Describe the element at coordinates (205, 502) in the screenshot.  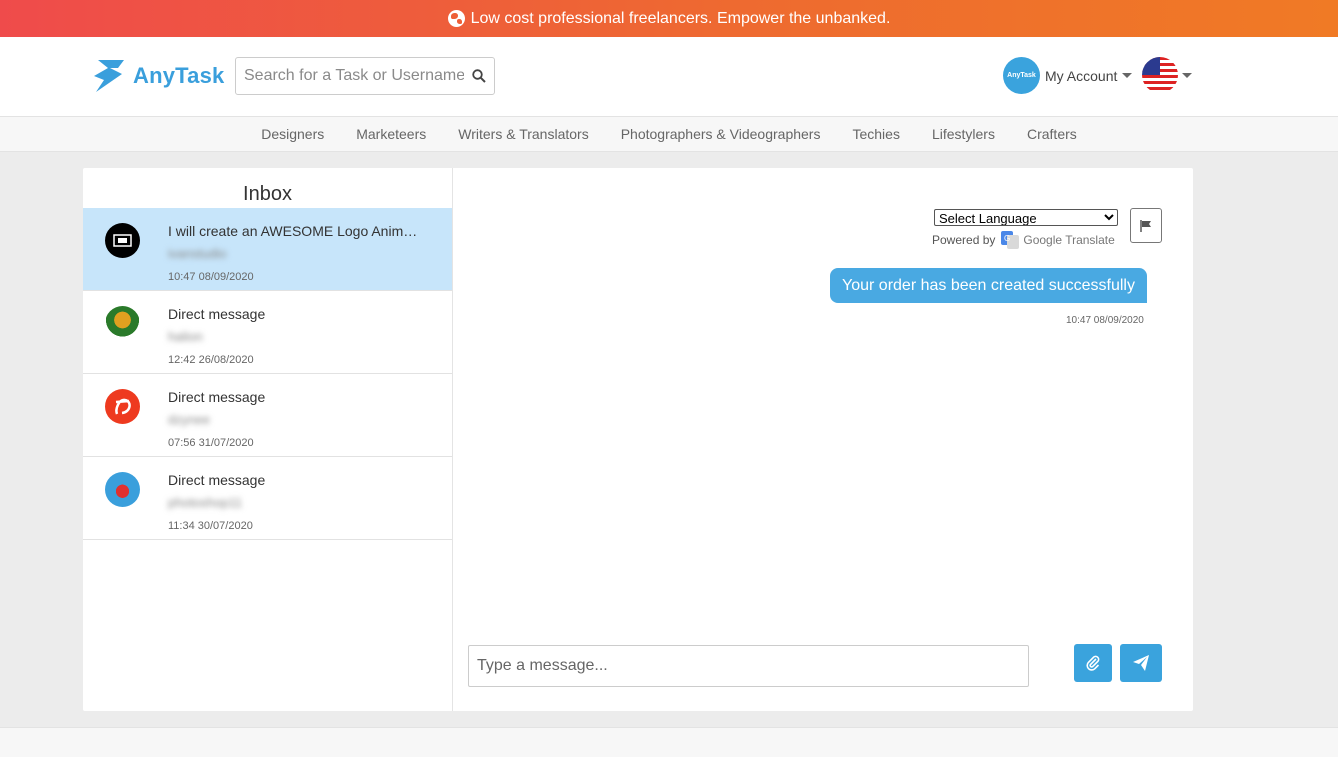
I see `conversation-username: photoshop11` at that location.